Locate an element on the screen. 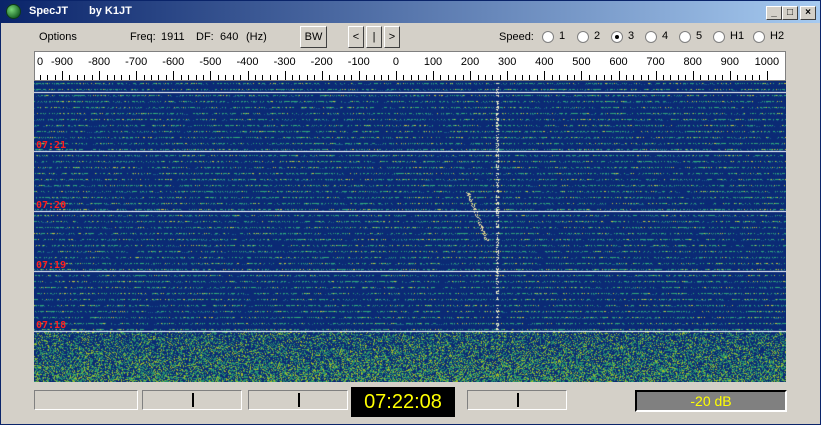 This screenshot has height=425, width=821. scale-tick-label: -100 is located at coordinates (358, 62).